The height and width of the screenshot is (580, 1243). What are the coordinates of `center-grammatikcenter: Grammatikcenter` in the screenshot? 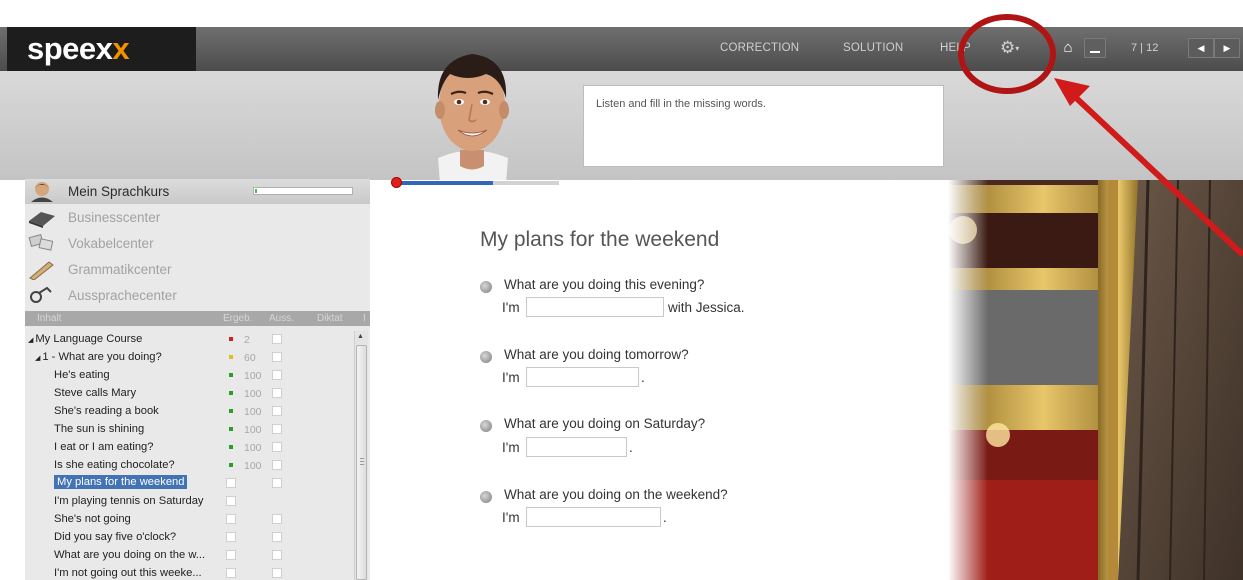 It's located at (197, 269).